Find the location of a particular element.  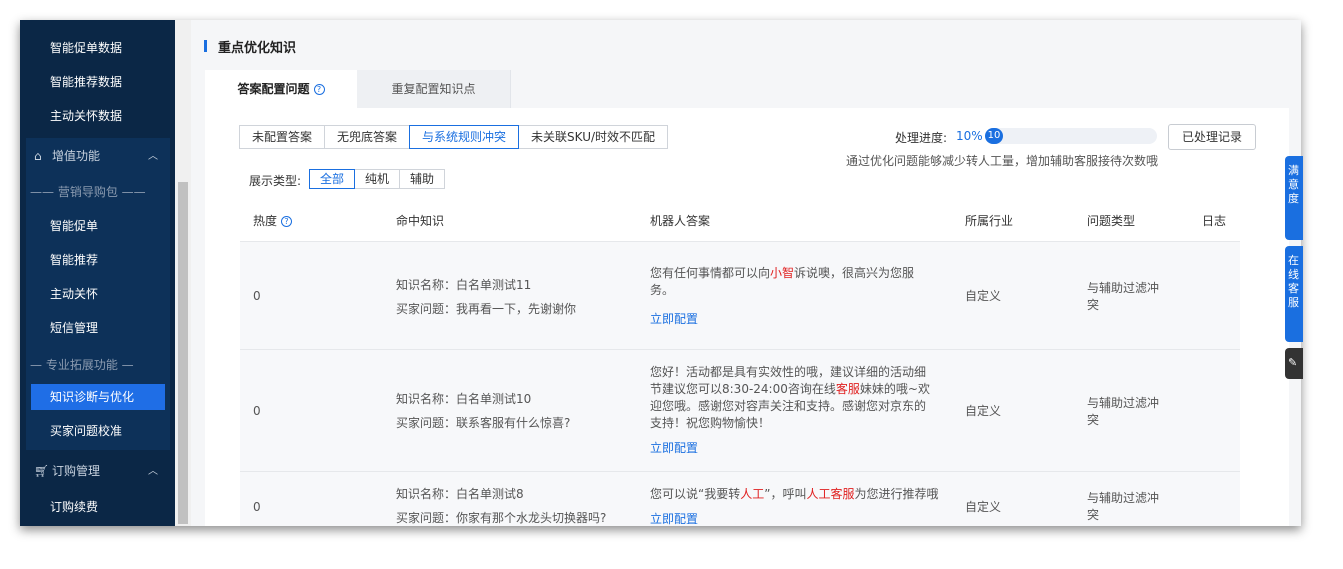

column-question-type: 问题类型 is located at coordinates (1111, 221).